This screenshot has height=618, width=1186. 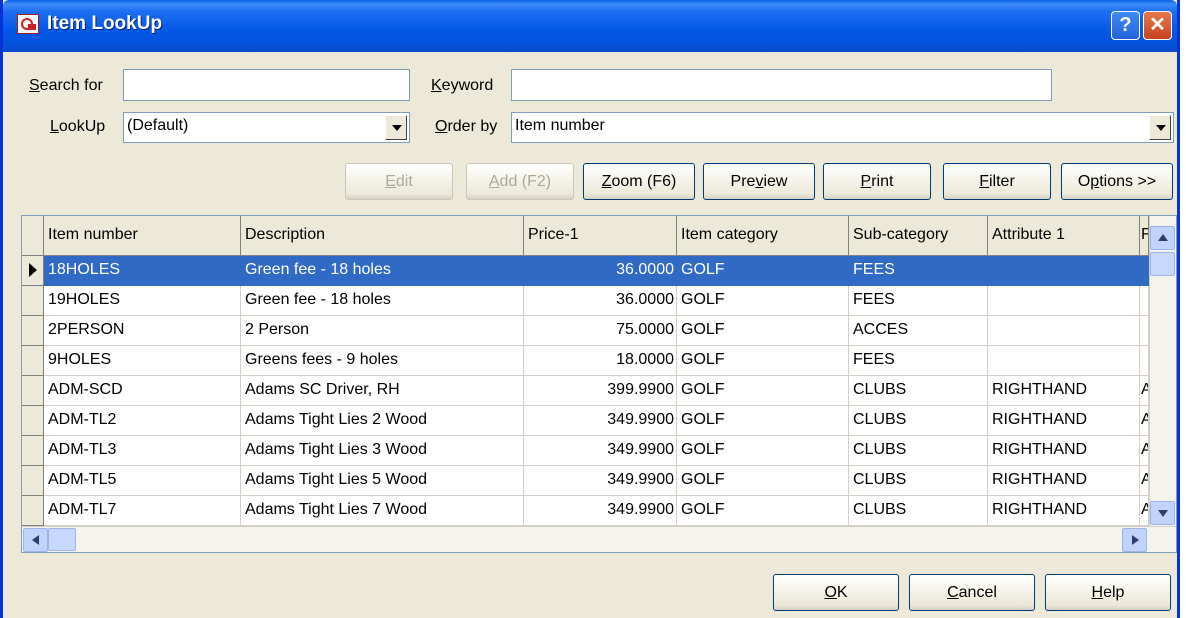 I want to click on cell-price-1: 75.0000, so click(x=600, y=331).